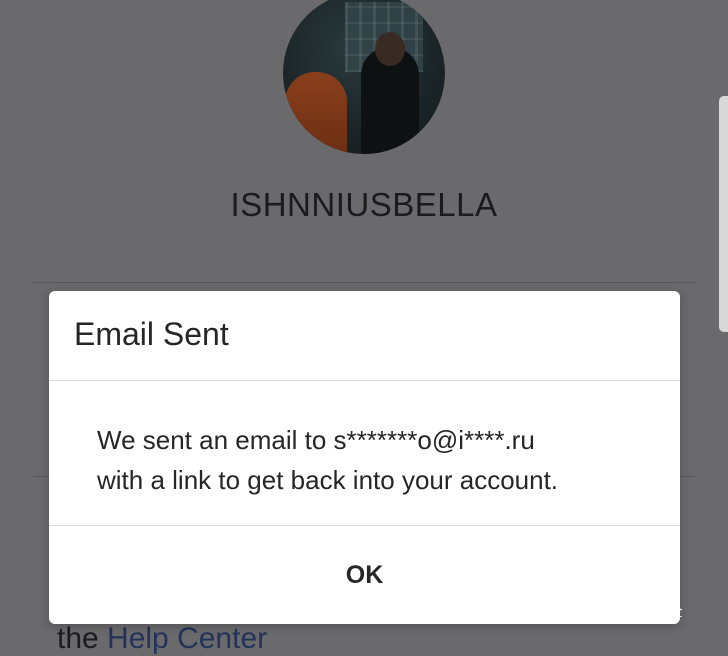 The height and width of the screenshot is (656, 728). I want to click on help-center-text: the Help Center, so click(162, 639).